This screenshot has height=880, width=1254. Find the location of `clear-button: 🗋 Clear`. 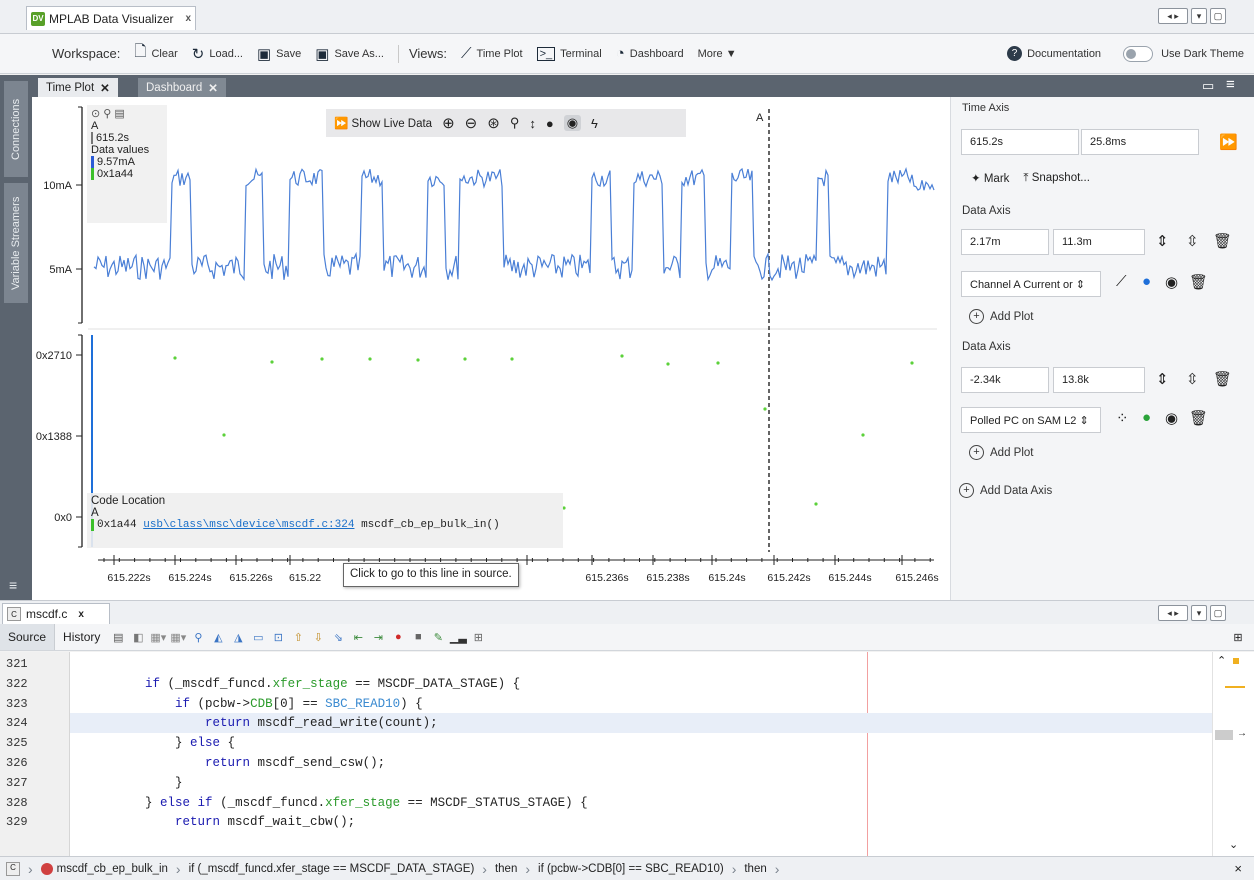

clear-button: 🗋 Clear is located at coordinates (155, 53).